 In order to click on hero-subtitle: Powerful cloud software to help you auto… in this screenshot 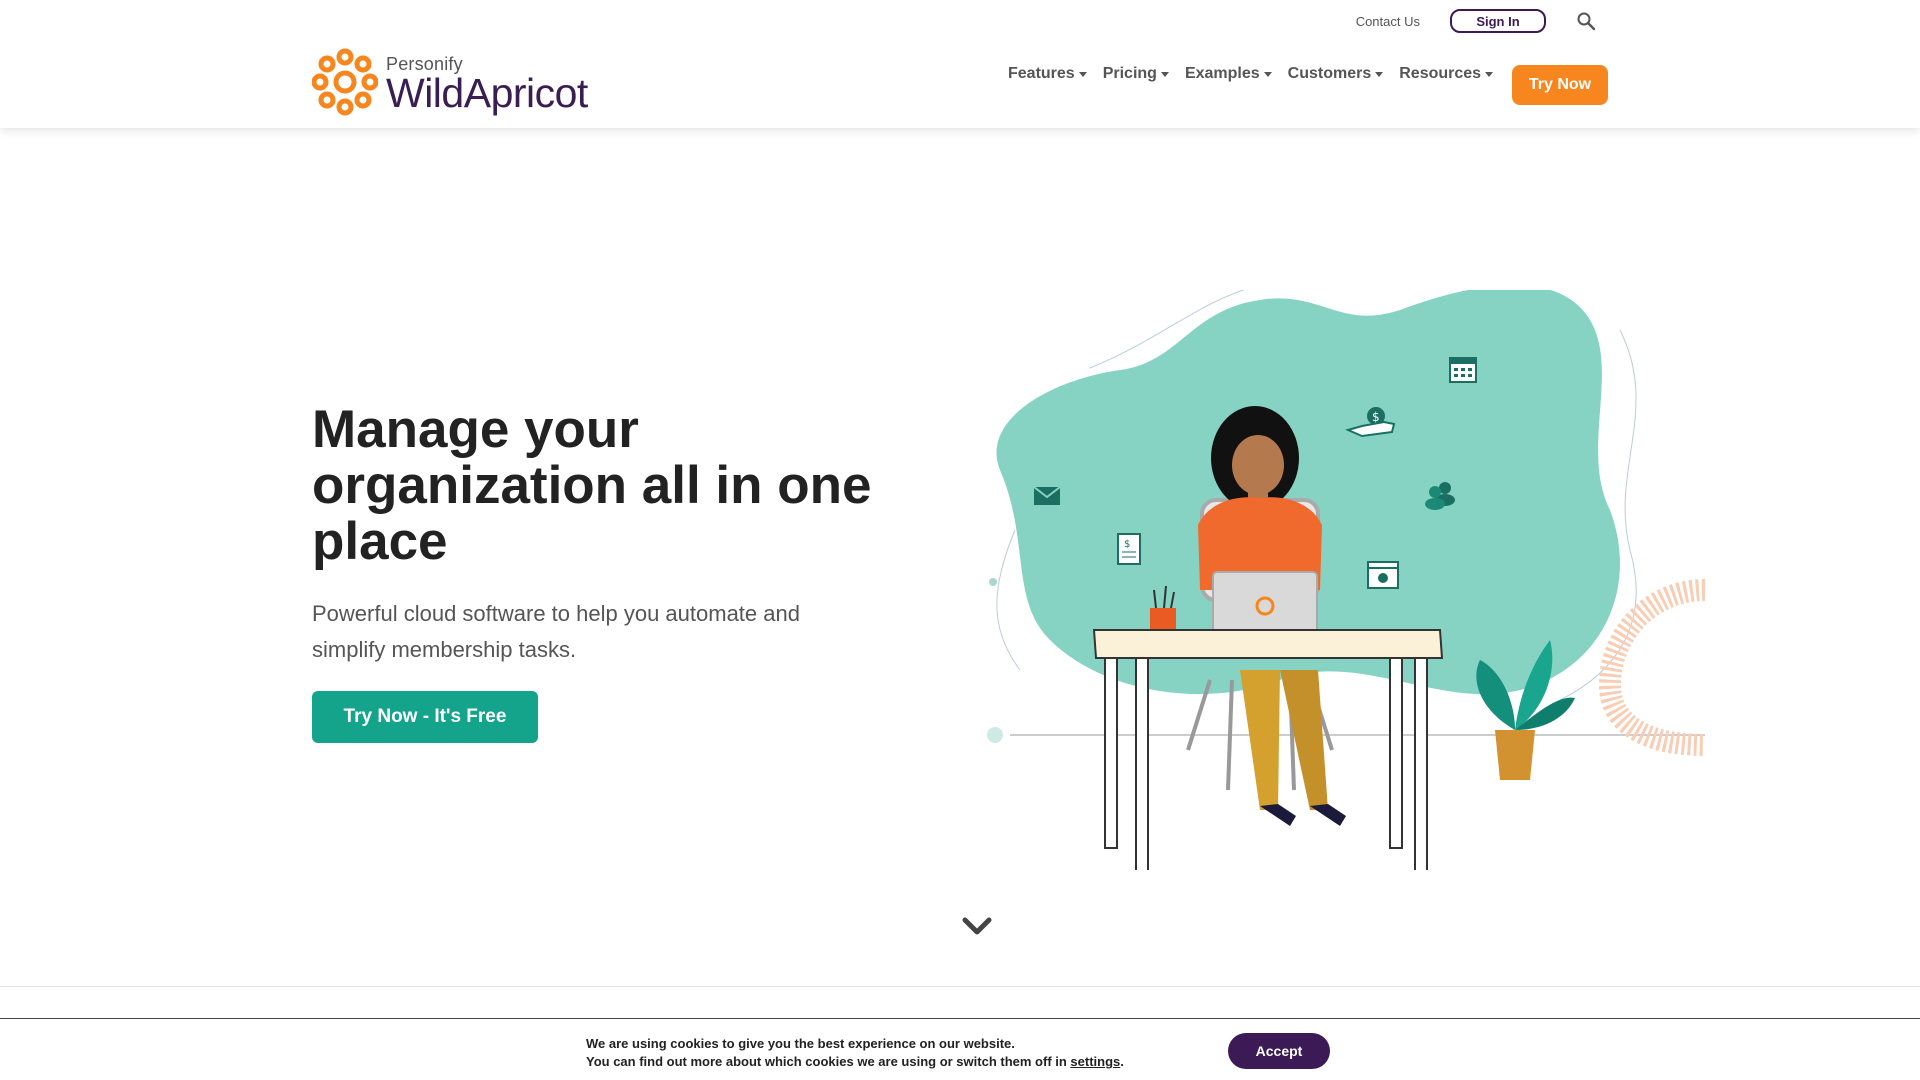, I will do `click(556, 631)`.